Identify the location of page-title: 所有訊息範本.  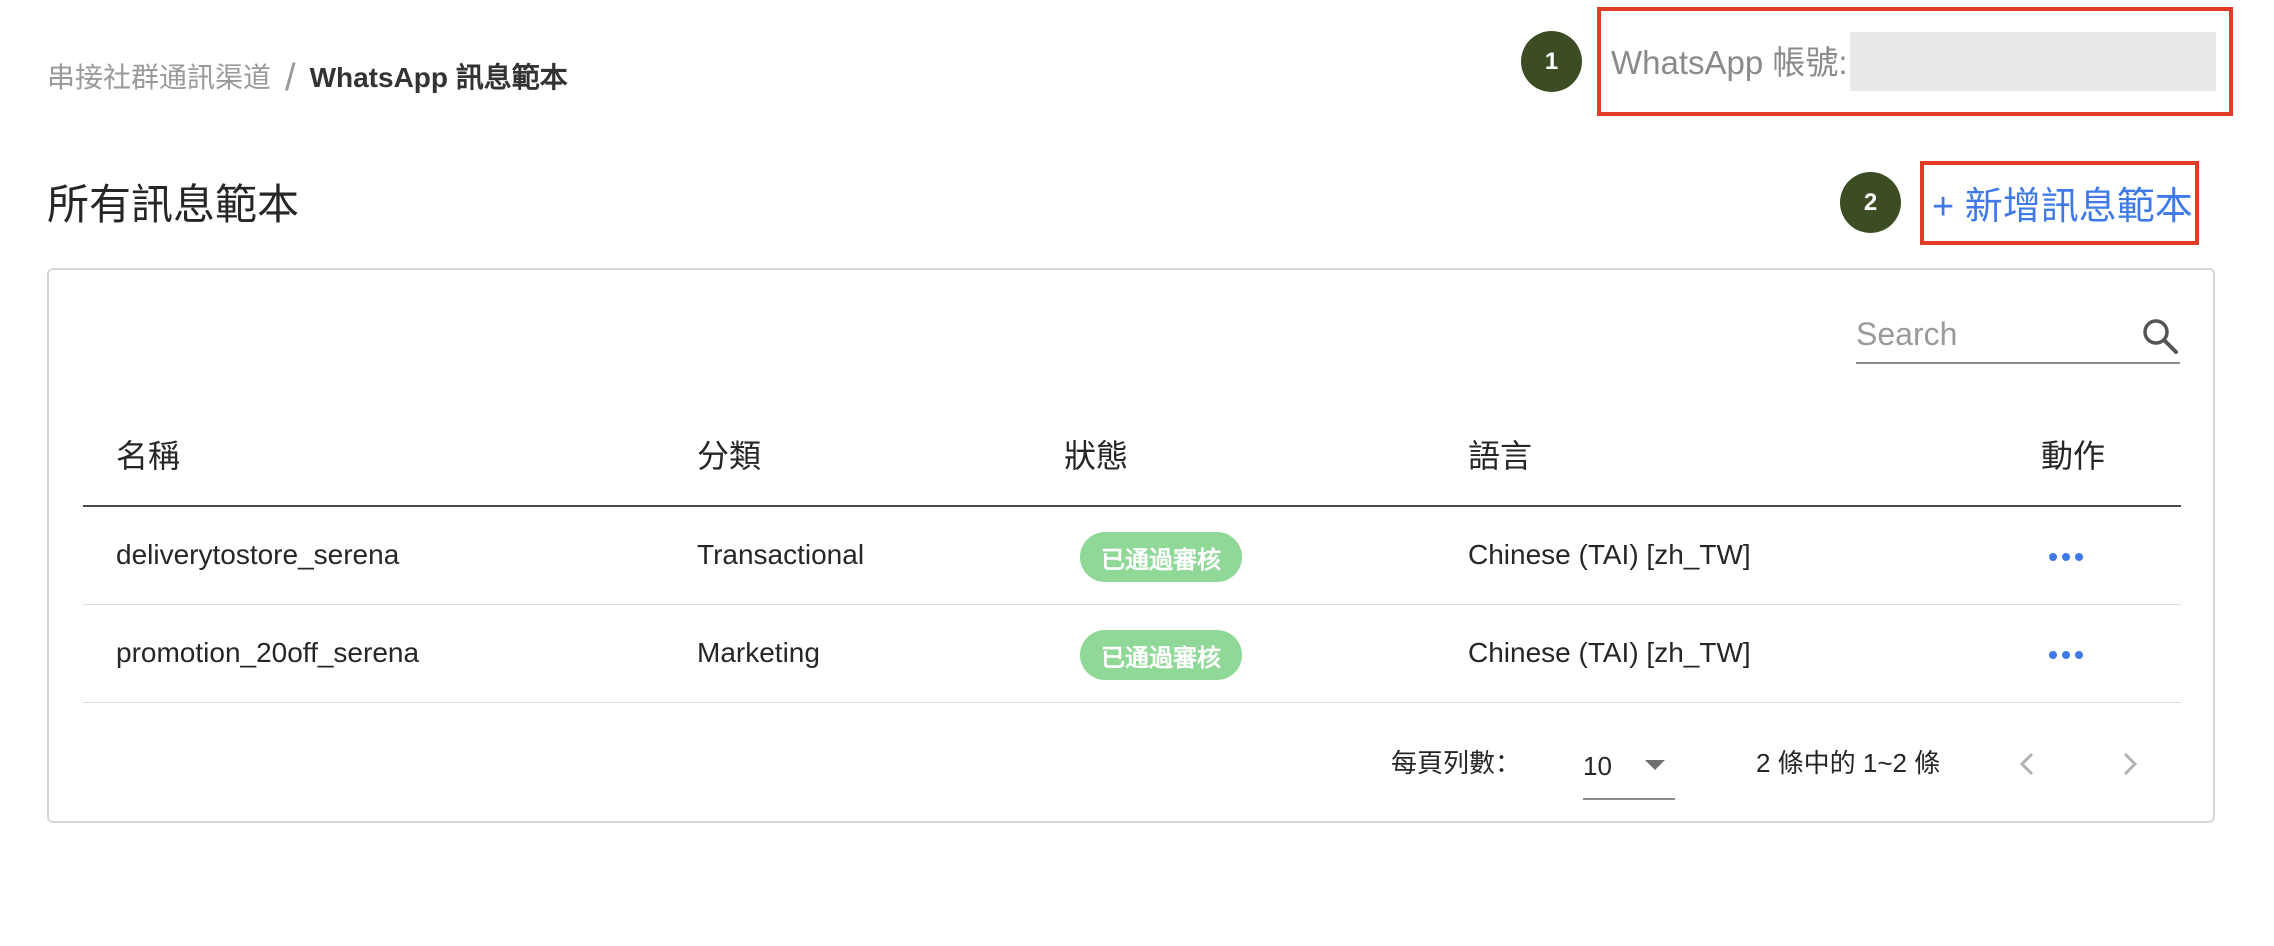
(173, 204).